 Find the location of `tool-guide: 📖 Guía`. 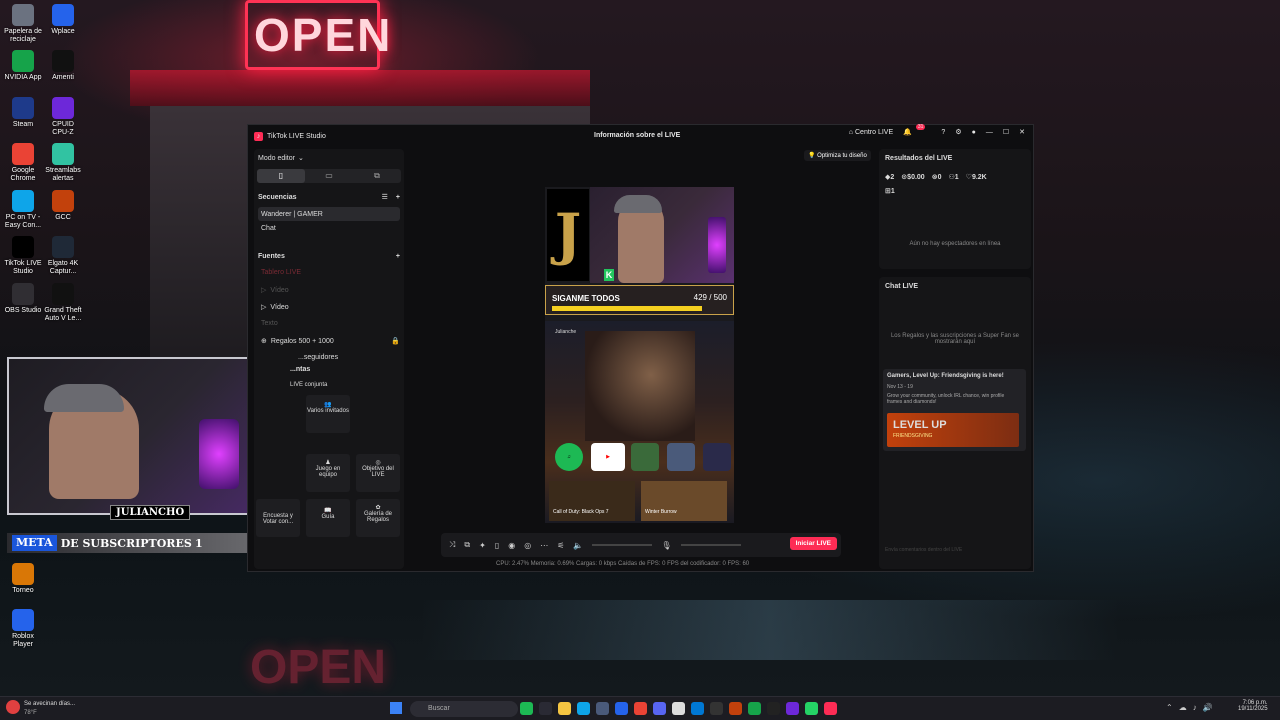

tool-guide: 📖 Guía is located at coordinates (328, 518).